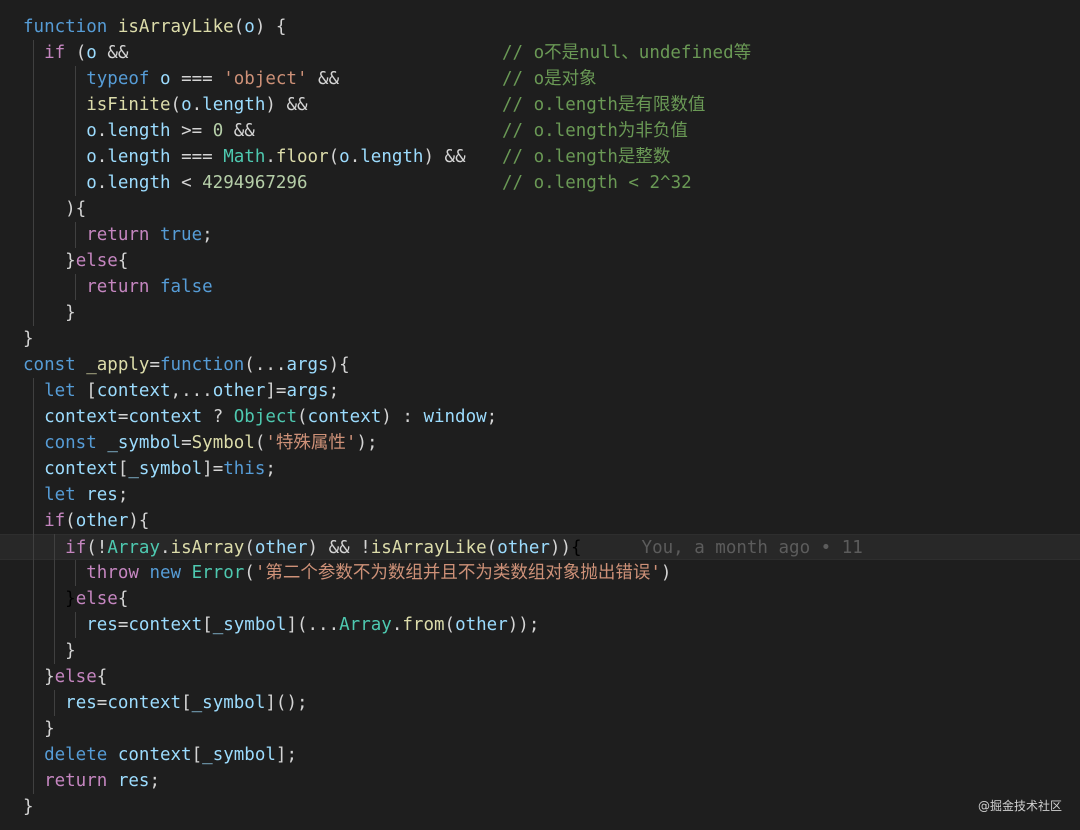 The height and width of the screenshot is (830, 1080). What do you see at coordinates (160, 755) in the screenshot?
I see `code-text: delete context[_symbol];` at bounding box center [160, 755].